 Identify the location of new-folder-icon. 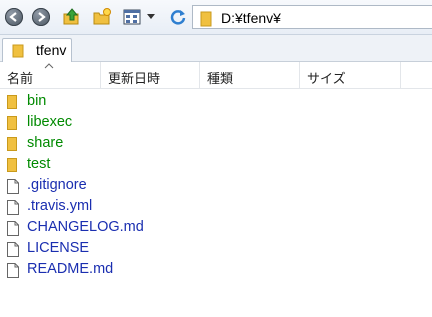
(102, 16).